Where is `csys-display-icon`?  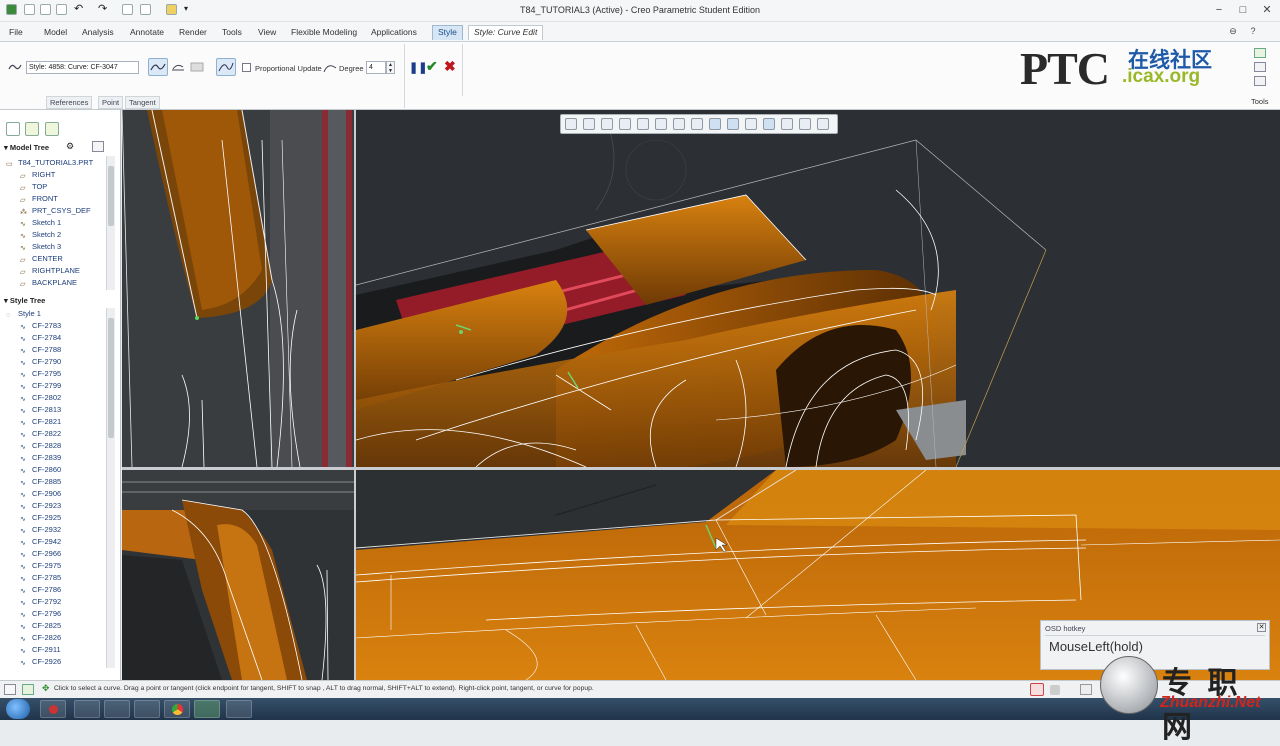 csys-display-icon is located at coordinates (751, 124).